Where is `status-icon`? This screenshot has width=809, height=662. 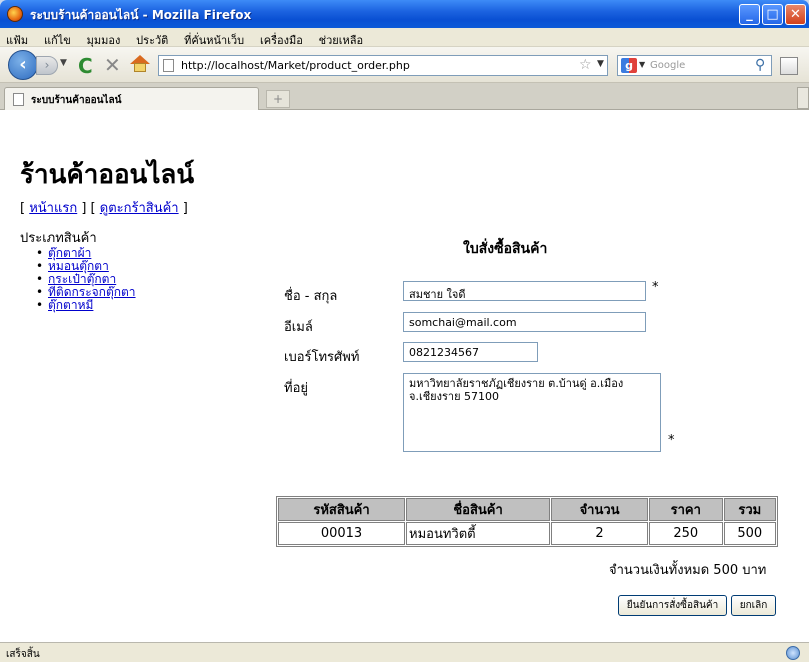
status-icon is located at coordinates (793, 653).